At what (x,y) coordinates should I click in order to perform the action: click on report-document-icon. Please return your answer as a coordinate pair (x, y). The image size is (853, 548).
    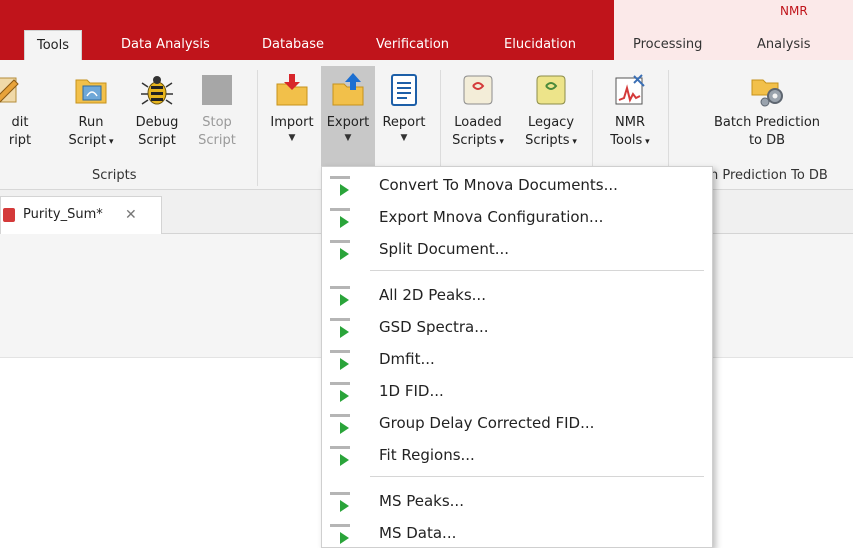
    Looking at the image, I should click on (404, 90).